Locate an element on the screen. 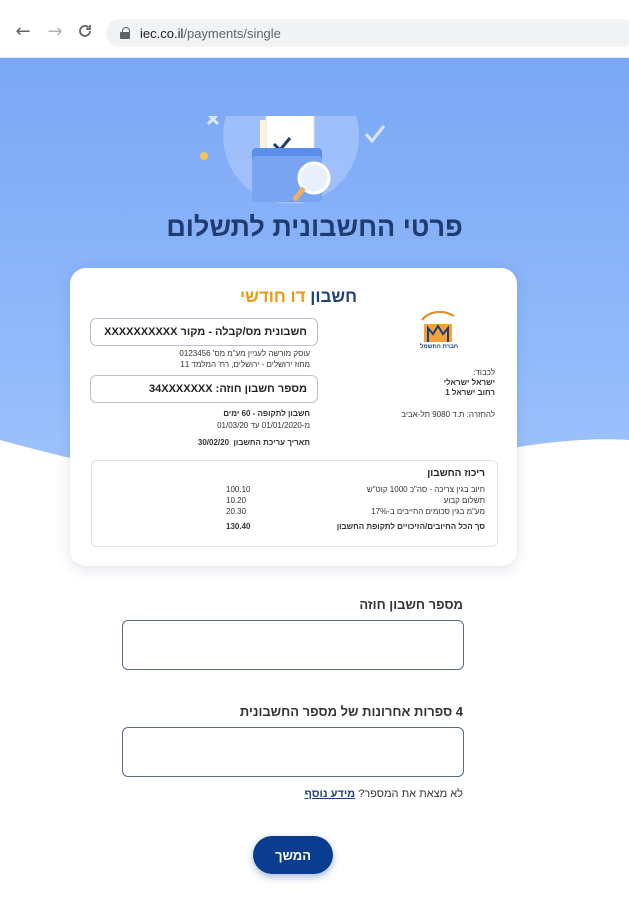  continue-button: המשך is located at coordinates (293, 855).